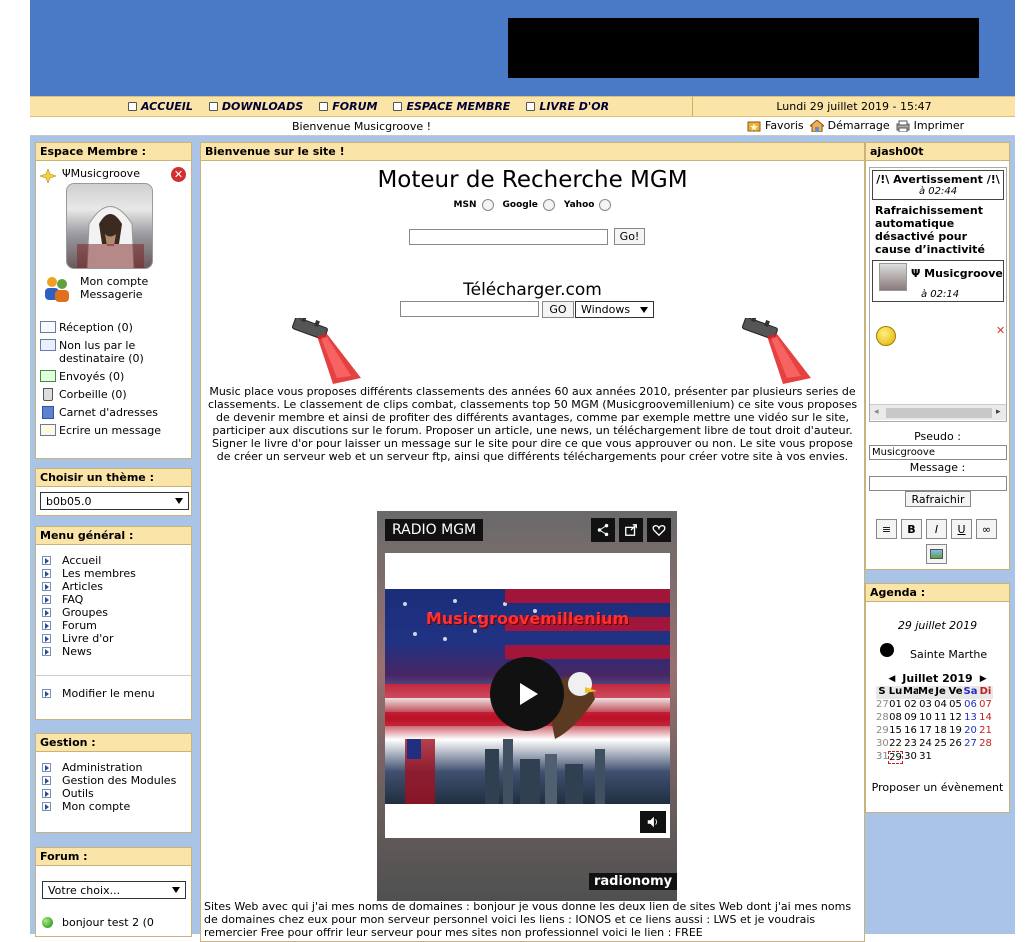 This screenshot has width=1030, height=942. Describe the element at coordinates (653, 822) in the screenshot. I see `volume-icon` at that location.